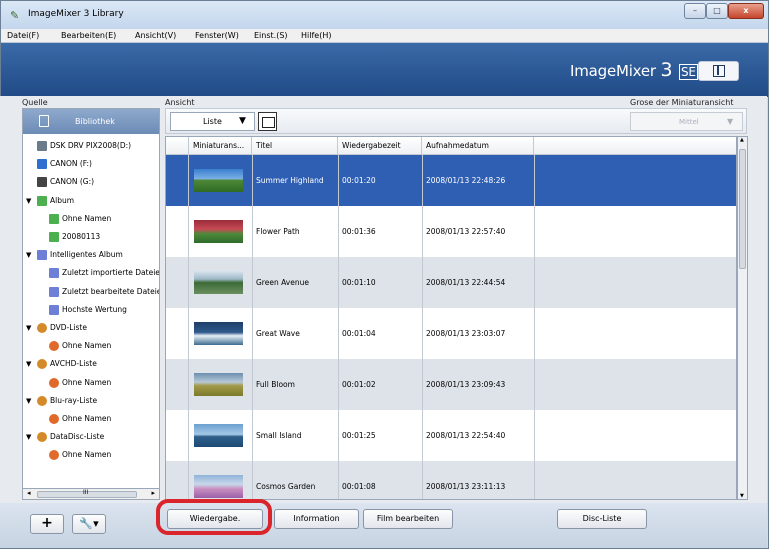 The height and width of the screenshot is (549, 769). What do you see at coordinates (91, 292) in the screenshot?
I see `tree-item: Zuletzt bearbeitete Dateien` at bounding box center [91, 292].